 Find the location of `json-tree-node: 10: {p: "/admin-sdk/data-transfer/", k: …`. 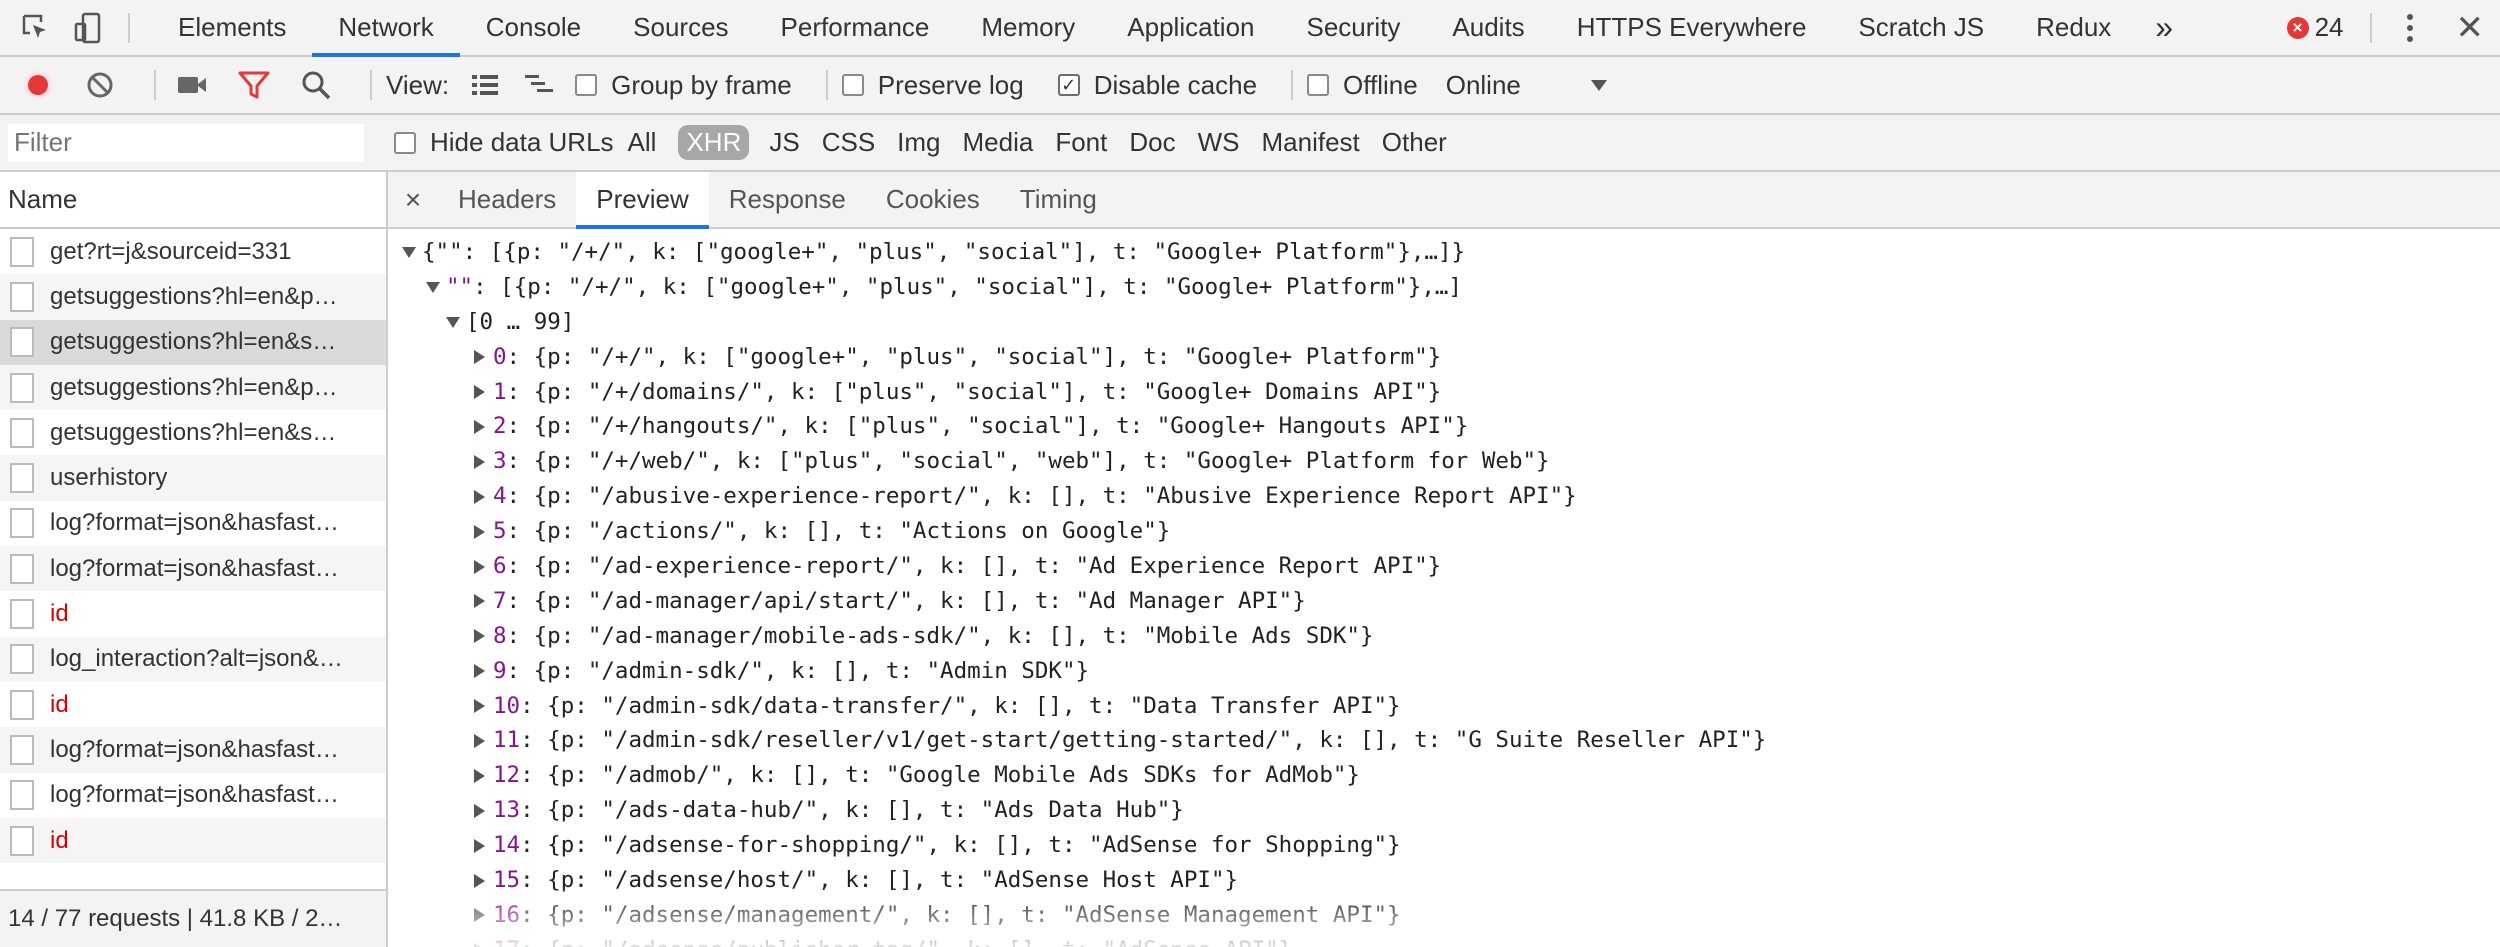

json-tree-node: 10: {p: "/admin-sdk/data-transfer/", k: … is located at coordinates (1444, 706).